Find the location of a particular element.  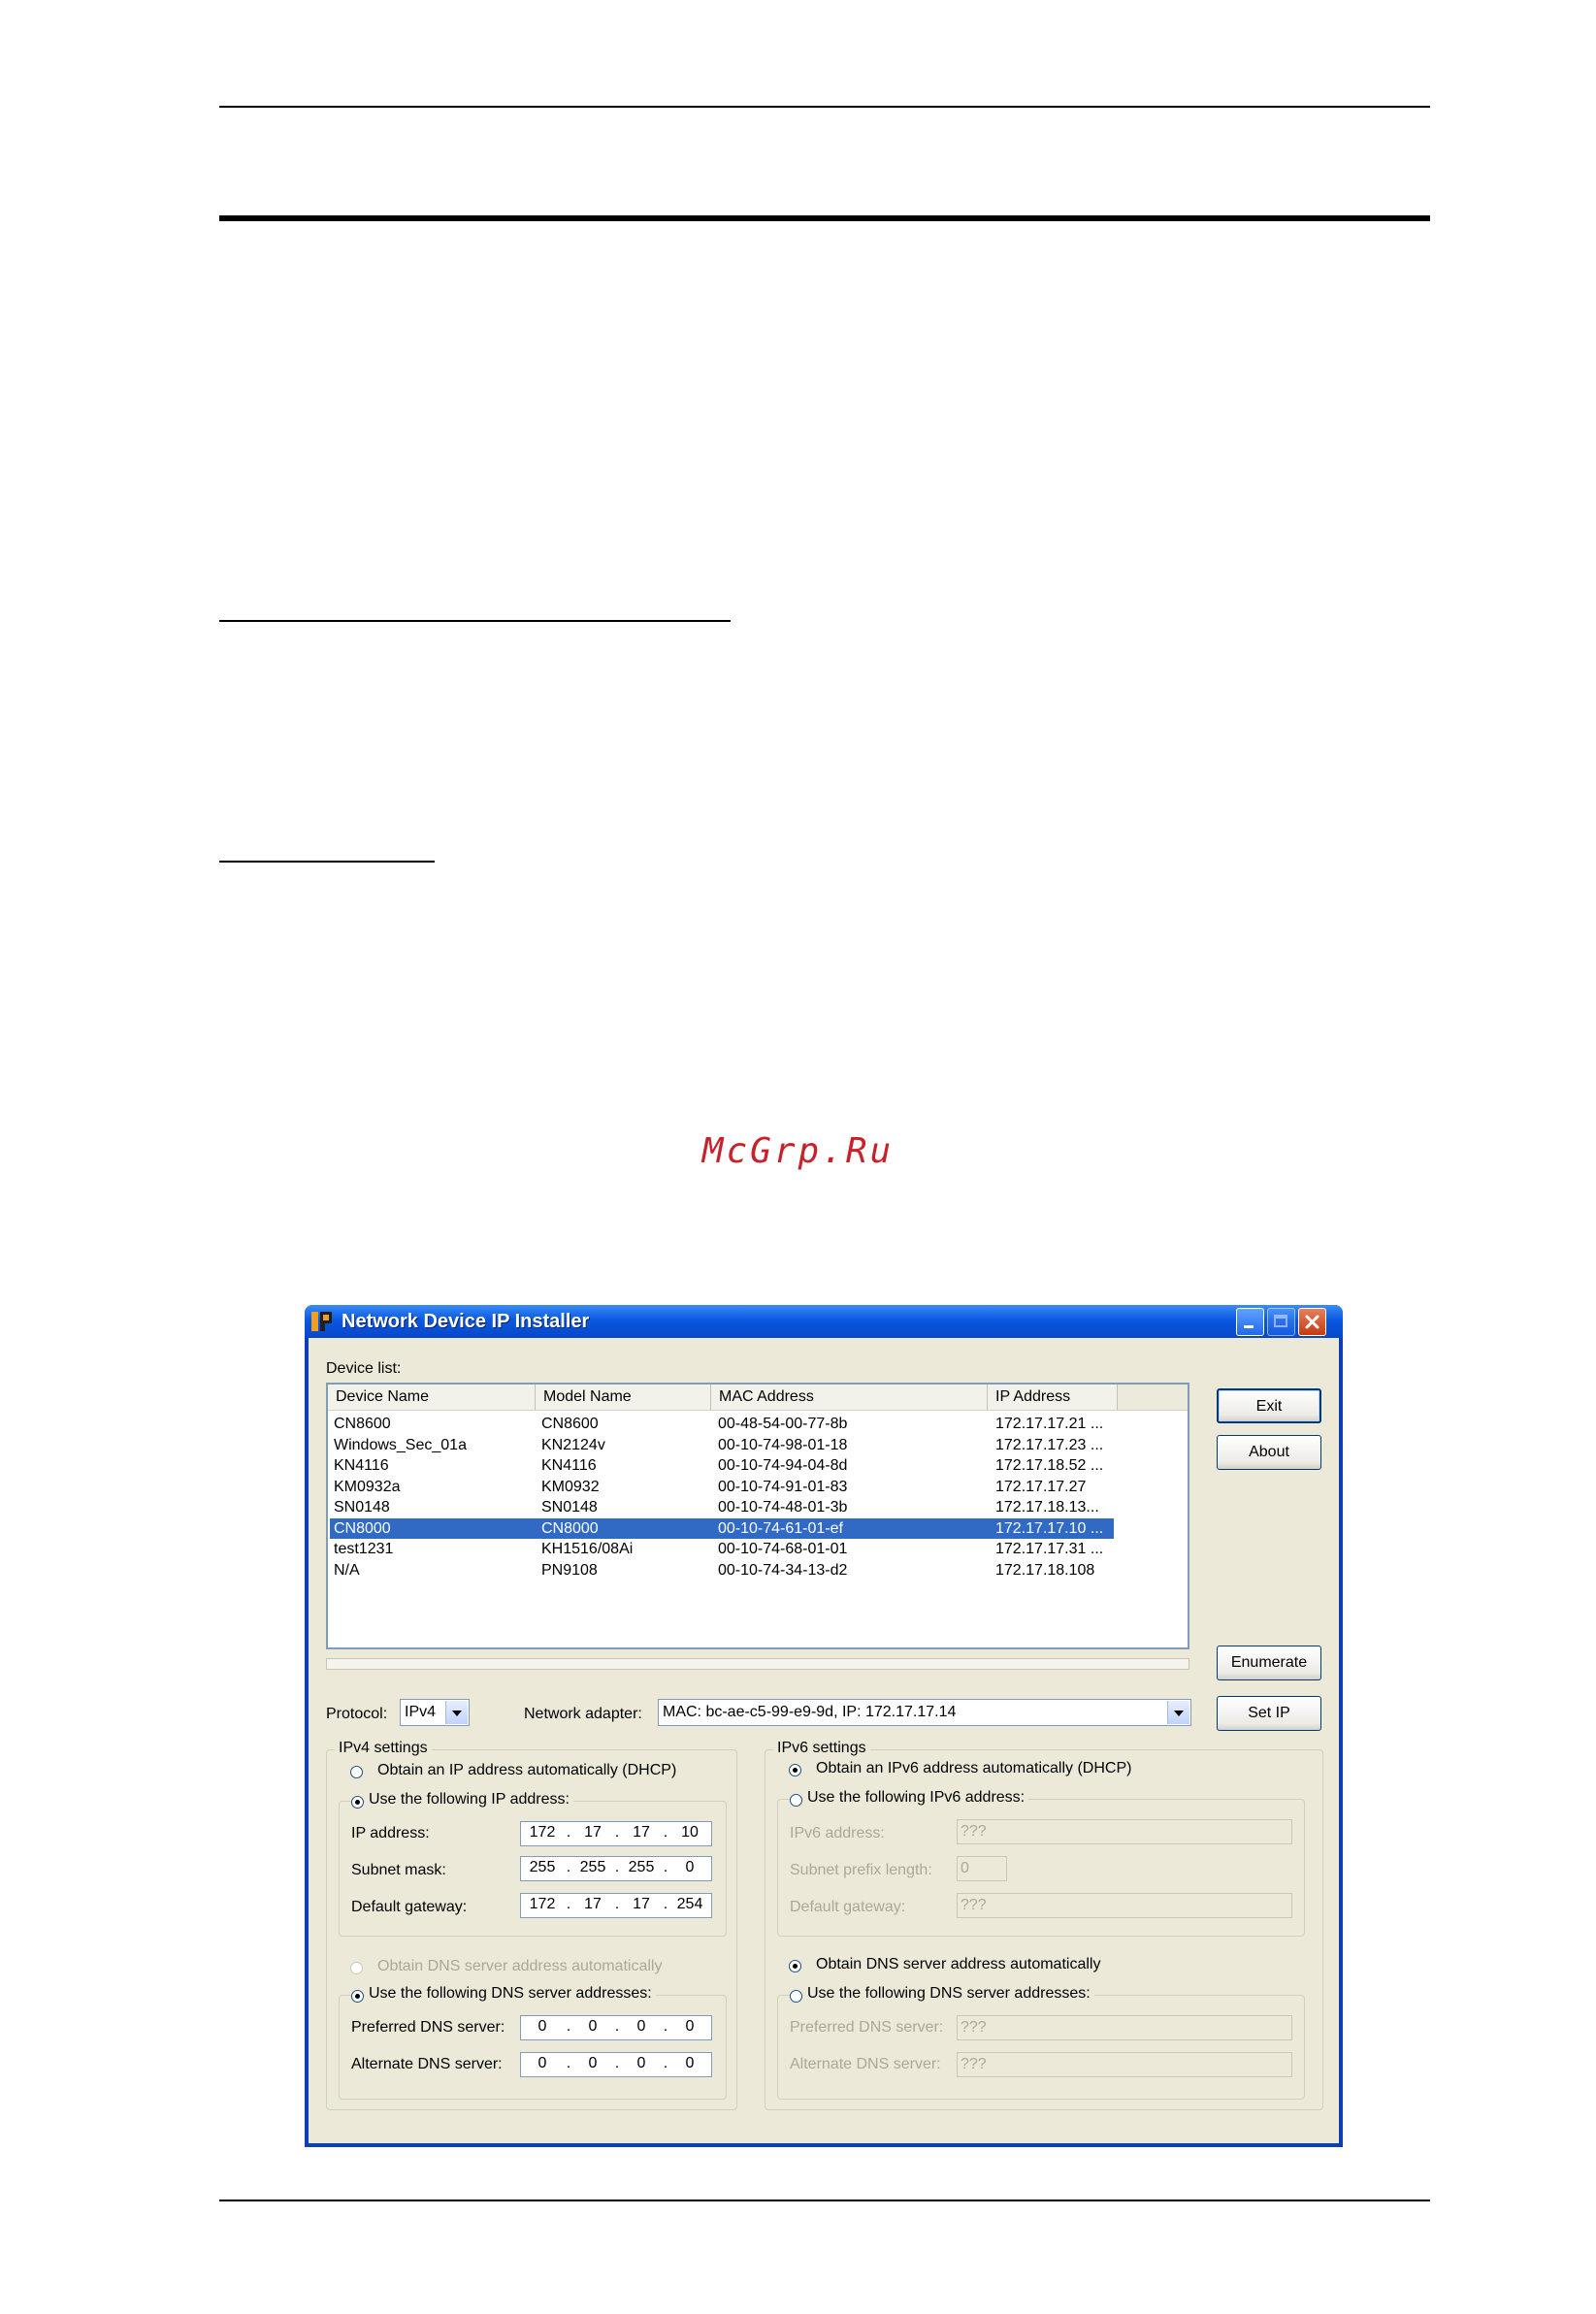

mask-octet-2: 255 is located at coordinates (592, 1867).